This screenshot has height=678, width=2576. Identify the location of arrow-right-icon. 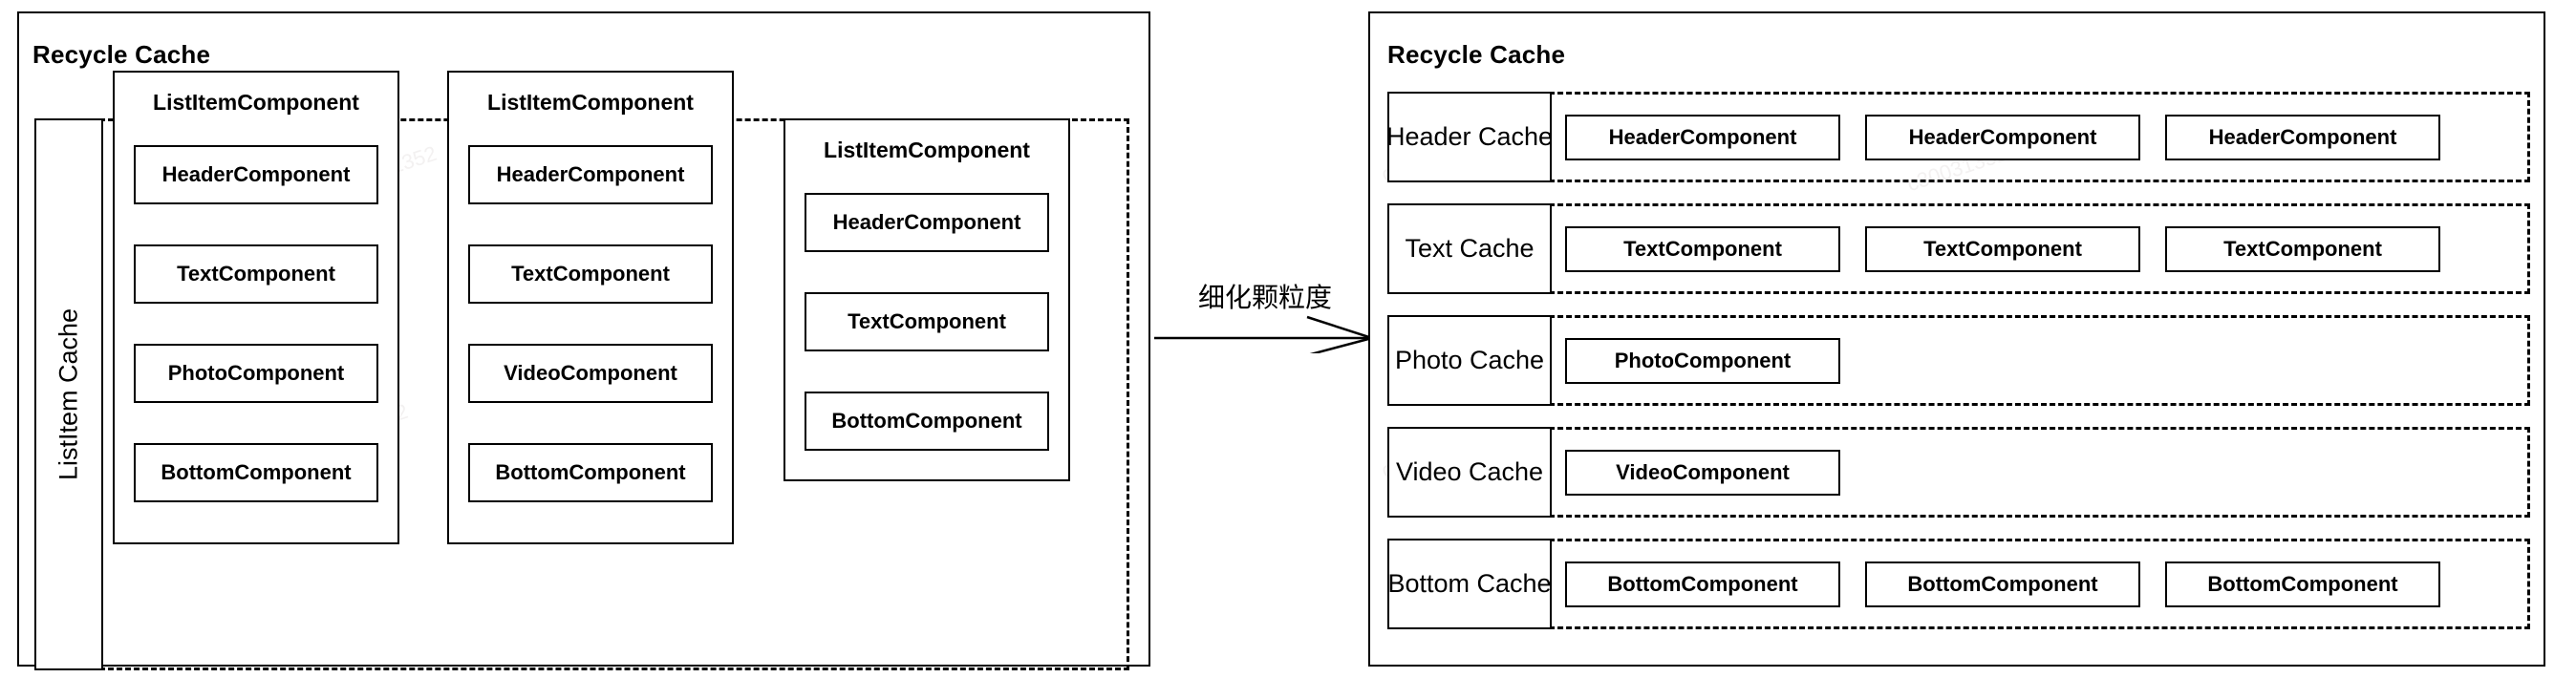
(1265, 334).